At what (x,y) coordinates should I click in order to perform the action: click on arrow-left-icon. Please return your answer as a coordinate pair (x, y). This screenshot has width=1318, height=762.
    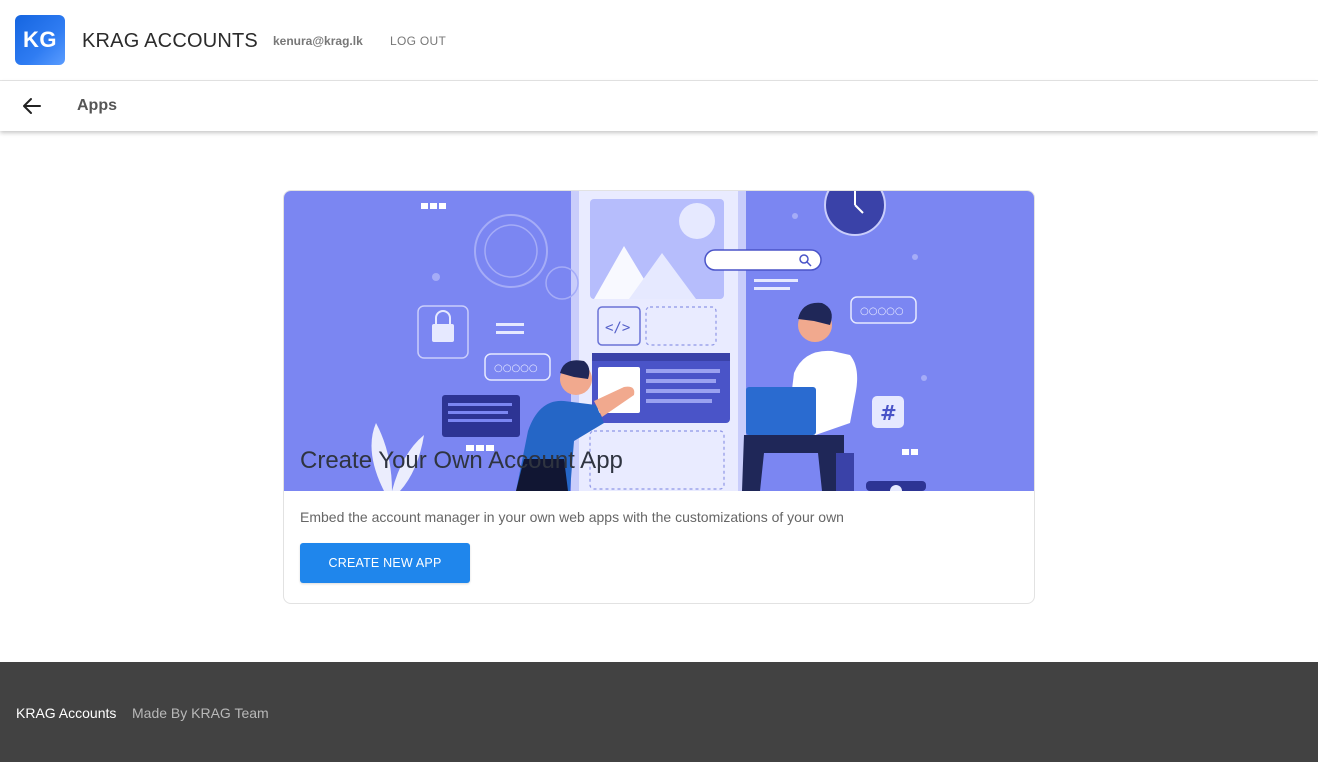
    Looking at the image, I should click on (32, 106).